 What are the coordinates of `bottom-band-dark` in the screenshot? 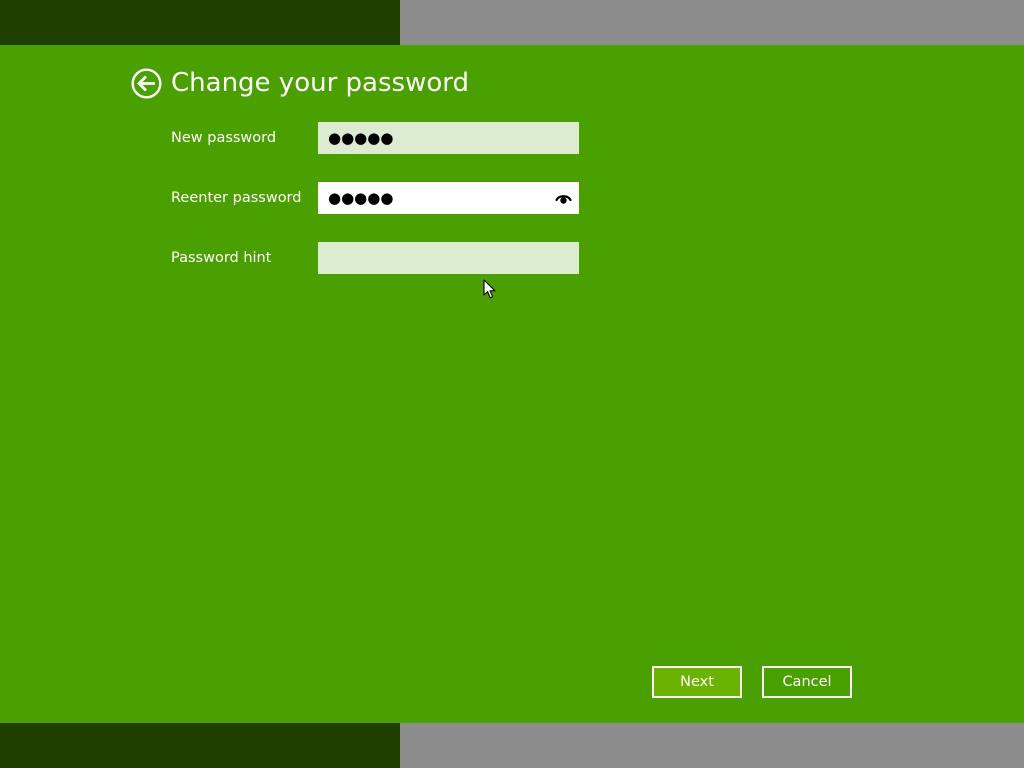 It's located at (200, 745).